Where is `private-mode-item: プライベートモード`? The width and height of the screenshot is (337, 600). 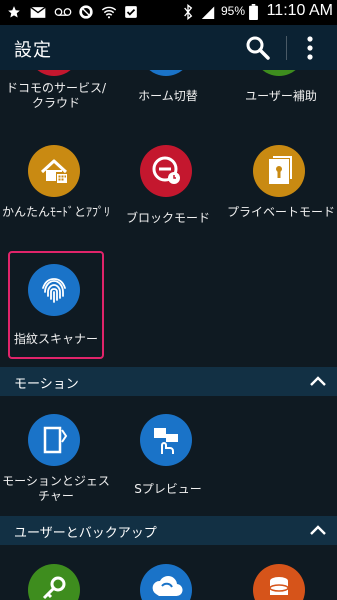
private-mode-item: プライベートモード is located at coordinates (281, 191).